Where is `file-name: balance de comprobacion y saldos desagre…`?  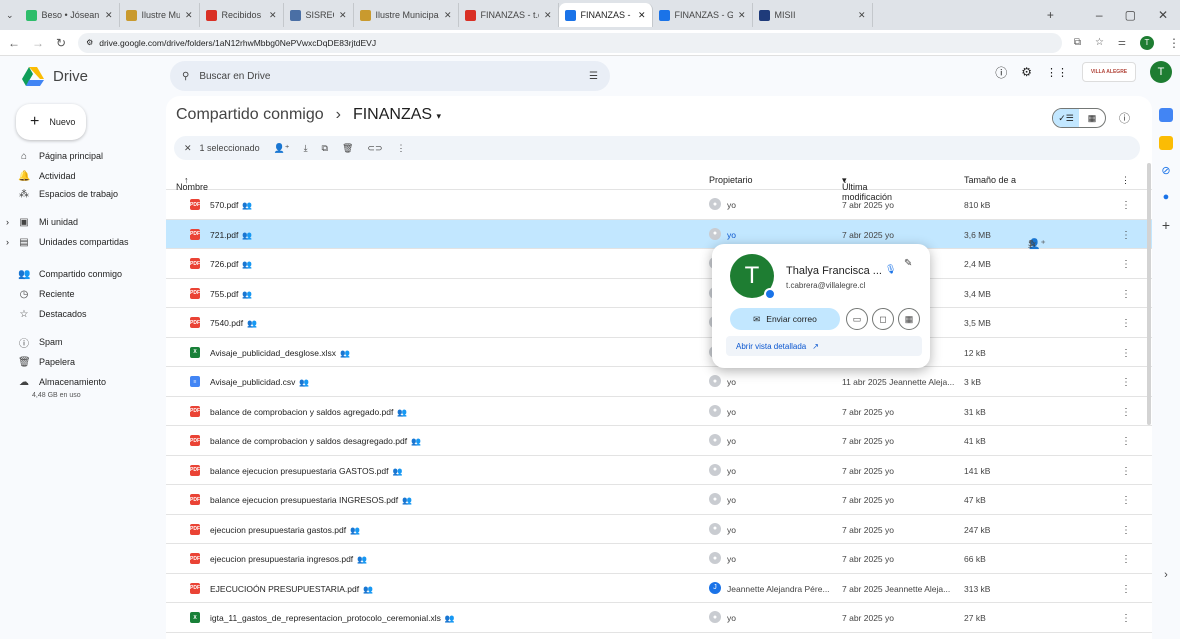 file-name: balance de comprobacion y saldos desagre… is located at coordinates (315, 441).